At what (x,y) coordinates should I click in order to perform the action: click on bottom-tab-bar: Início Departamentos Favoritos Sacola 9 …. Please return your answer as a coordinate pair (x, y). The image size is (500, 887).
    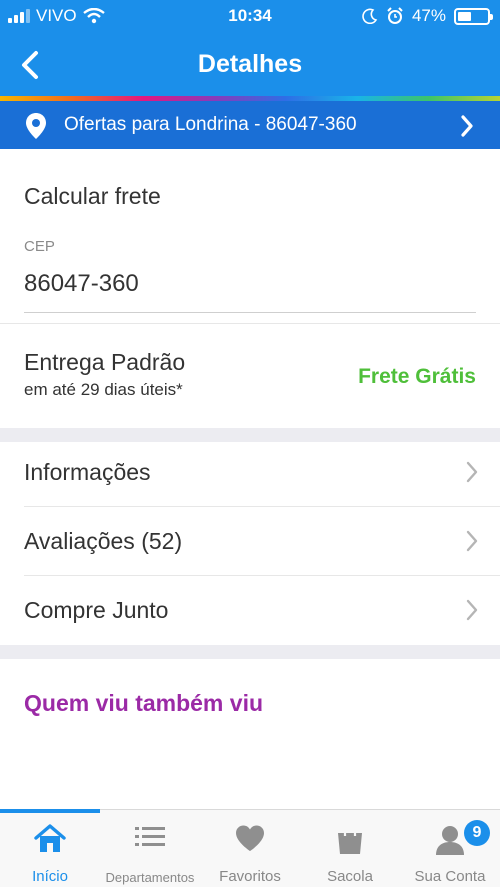
    Looking at the image, I should click on (250, 848).